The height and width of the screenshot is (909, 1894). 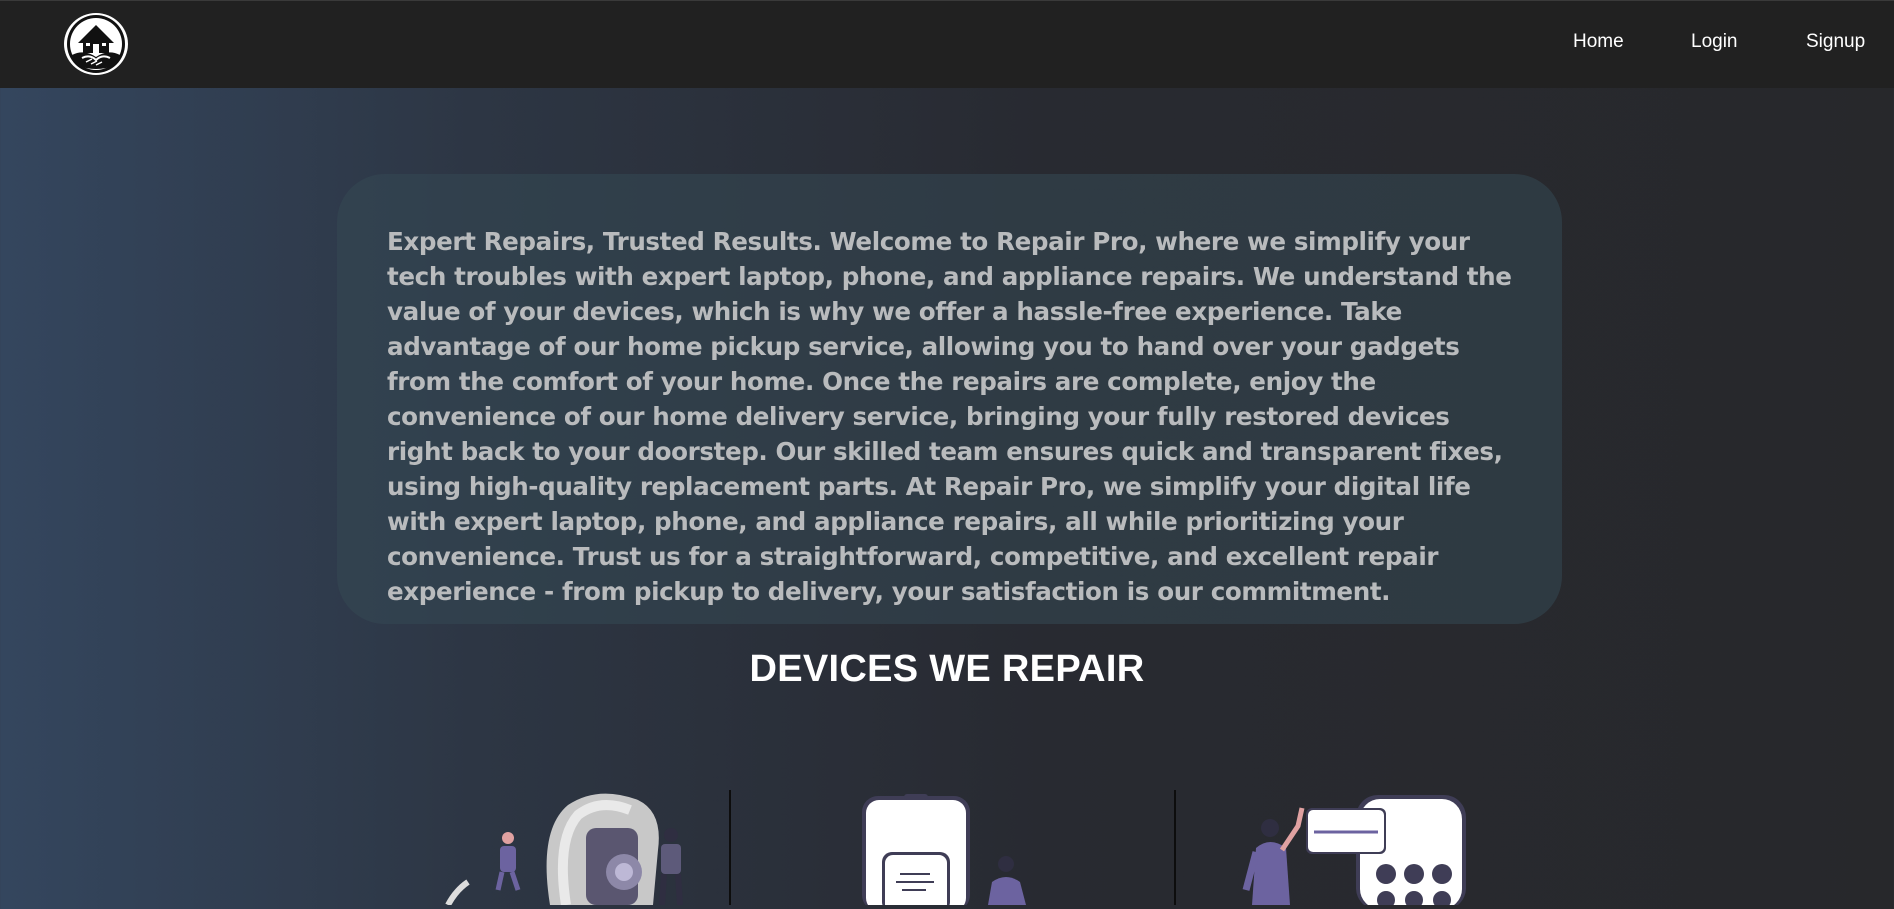 I want to click on smartwatch-repair-illustration, so click(x=568, y=849).